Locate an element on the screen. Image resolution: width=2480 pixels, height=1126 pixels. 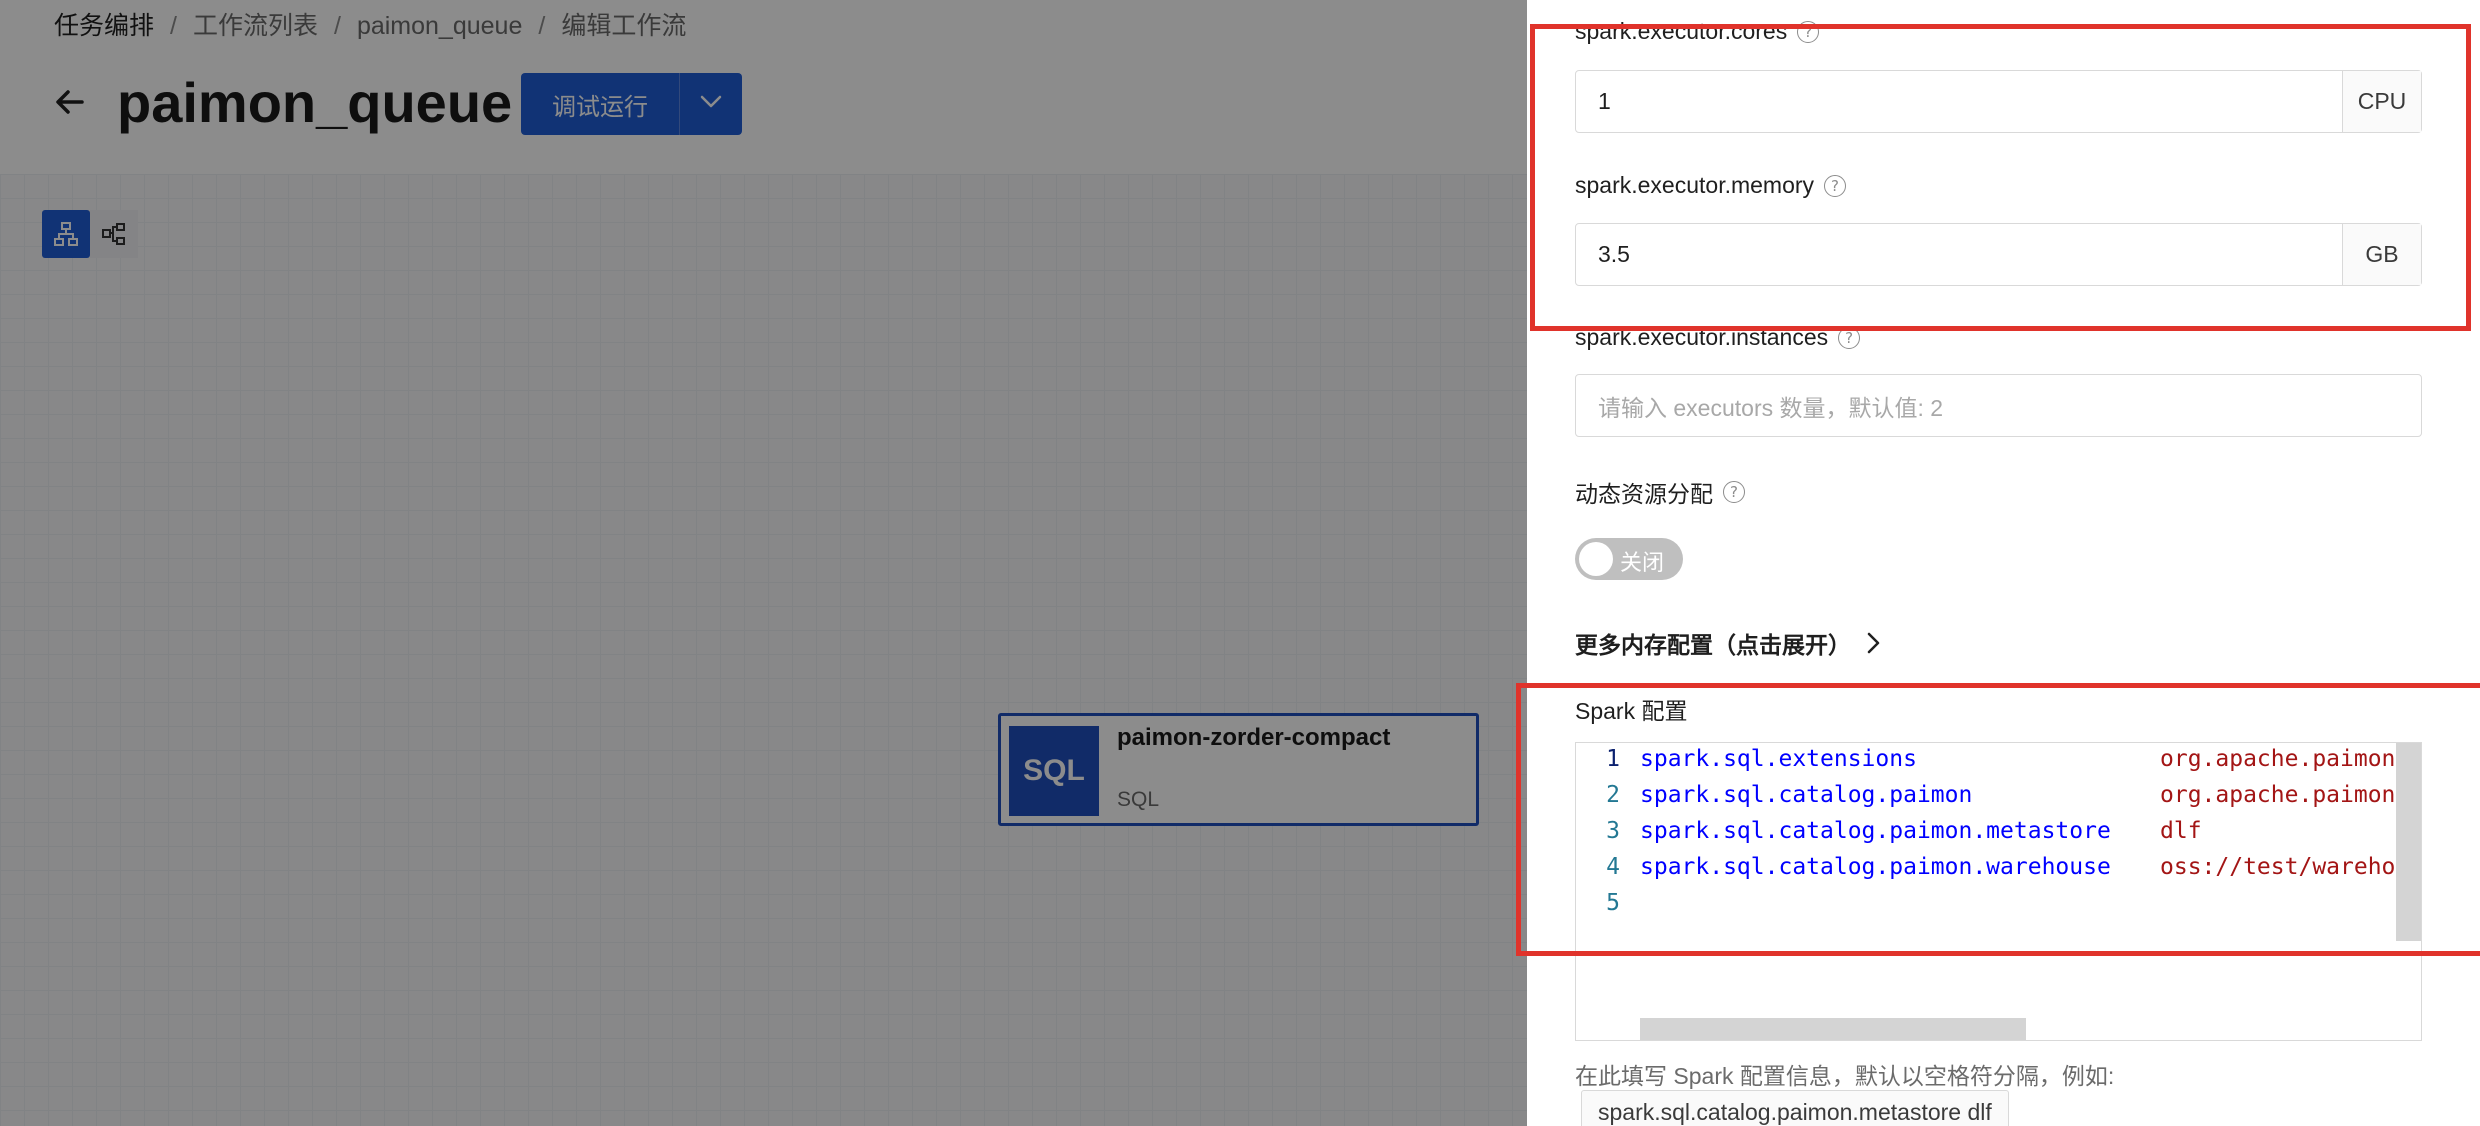
chevron-right-icon is located at coordinates (1874, 643).